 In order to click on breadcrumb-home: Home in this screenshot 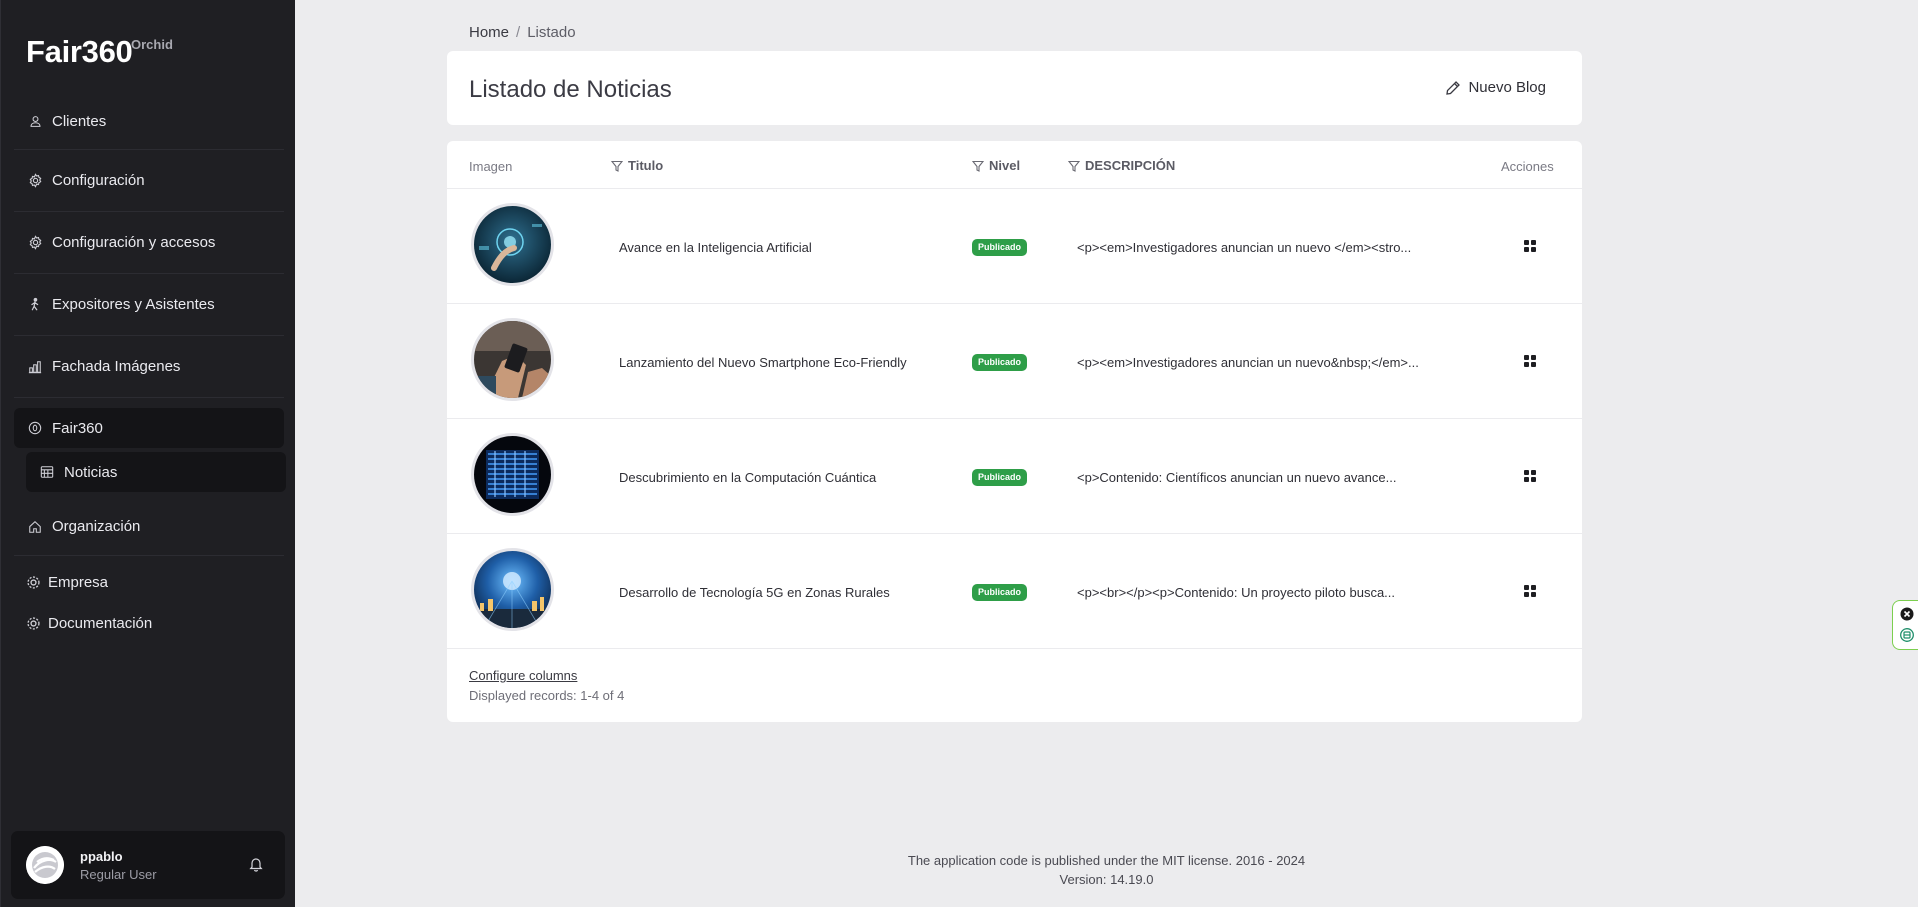, I will do `click(489, 32)`.